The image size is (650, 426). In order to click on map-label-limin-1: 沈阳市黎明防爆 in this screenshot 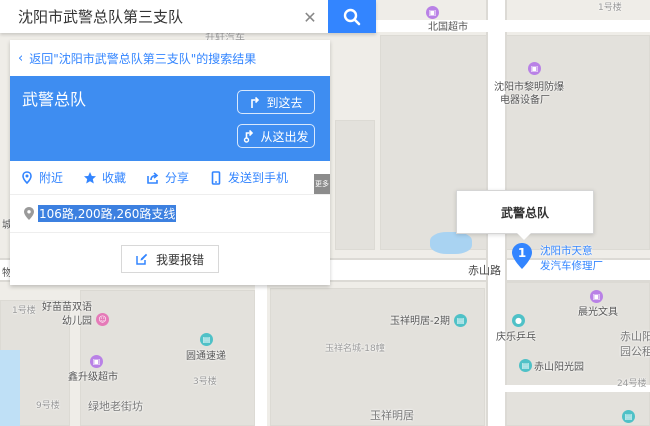, I will do `click(529, 87)`.